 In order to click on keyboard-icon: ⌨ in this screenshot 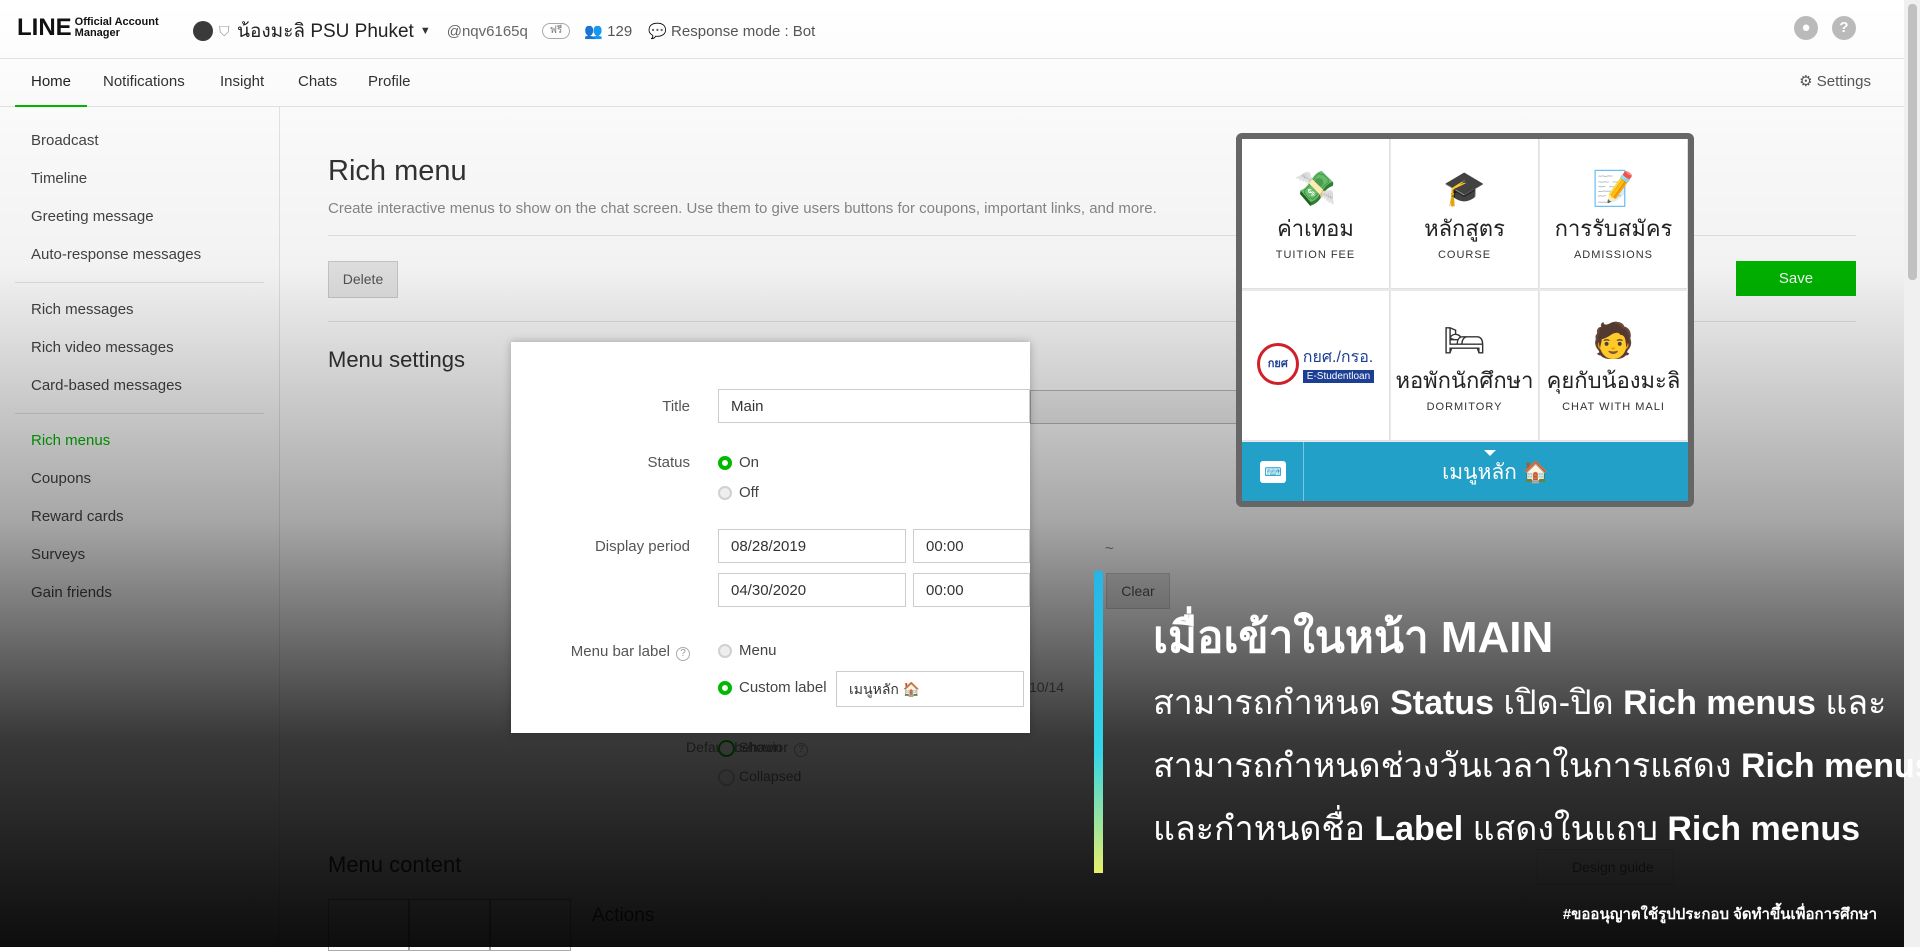, I will do `click(1273, 472)`.